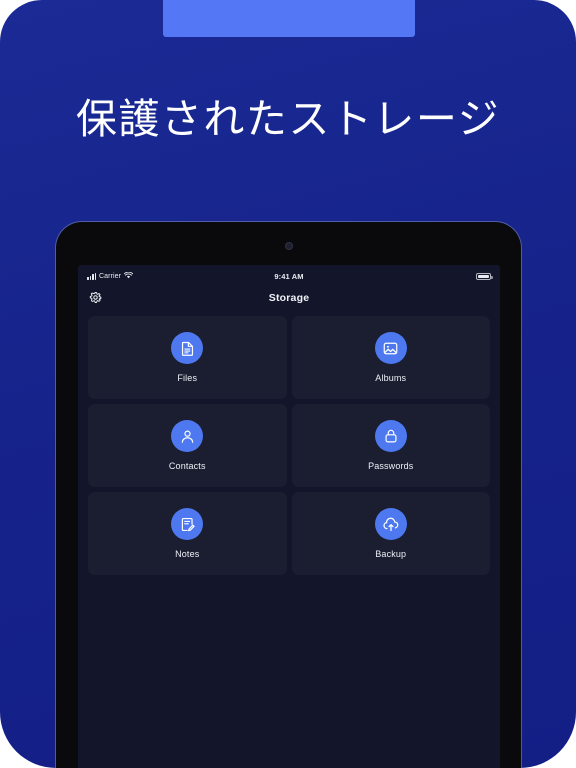 The width and height of the screenshot is (576, 768). I want to click on front-camera-icon, so click(288, 246).